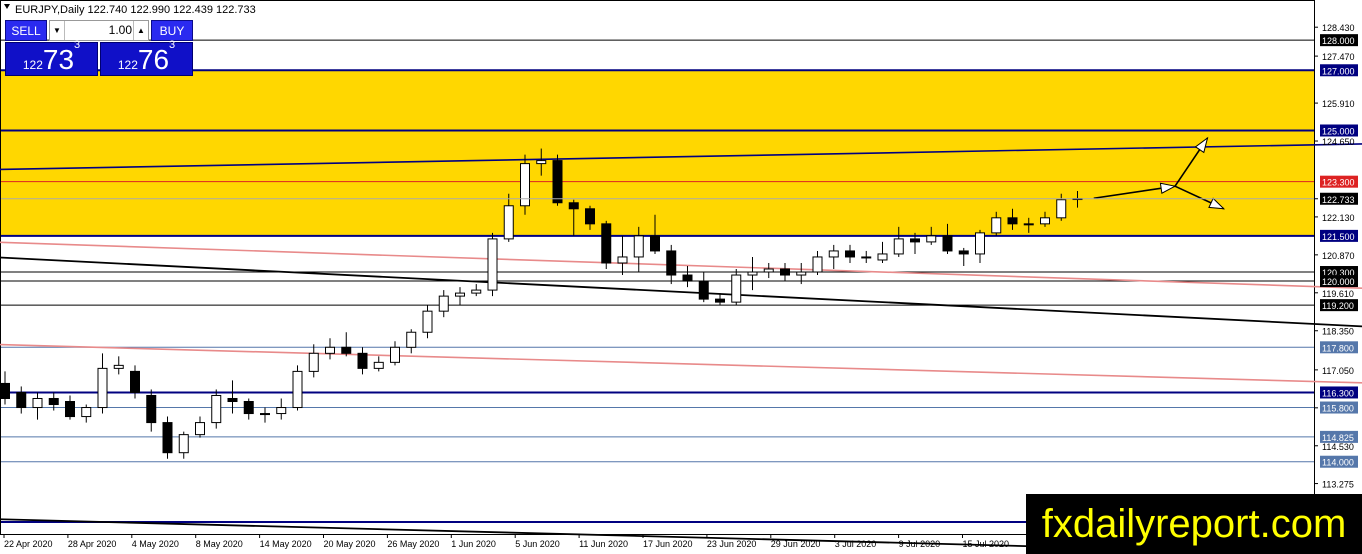 The image size is (1362, 554). I want to click on x-axis-tick-label: 15 Jul 2020, so click(986, 544).